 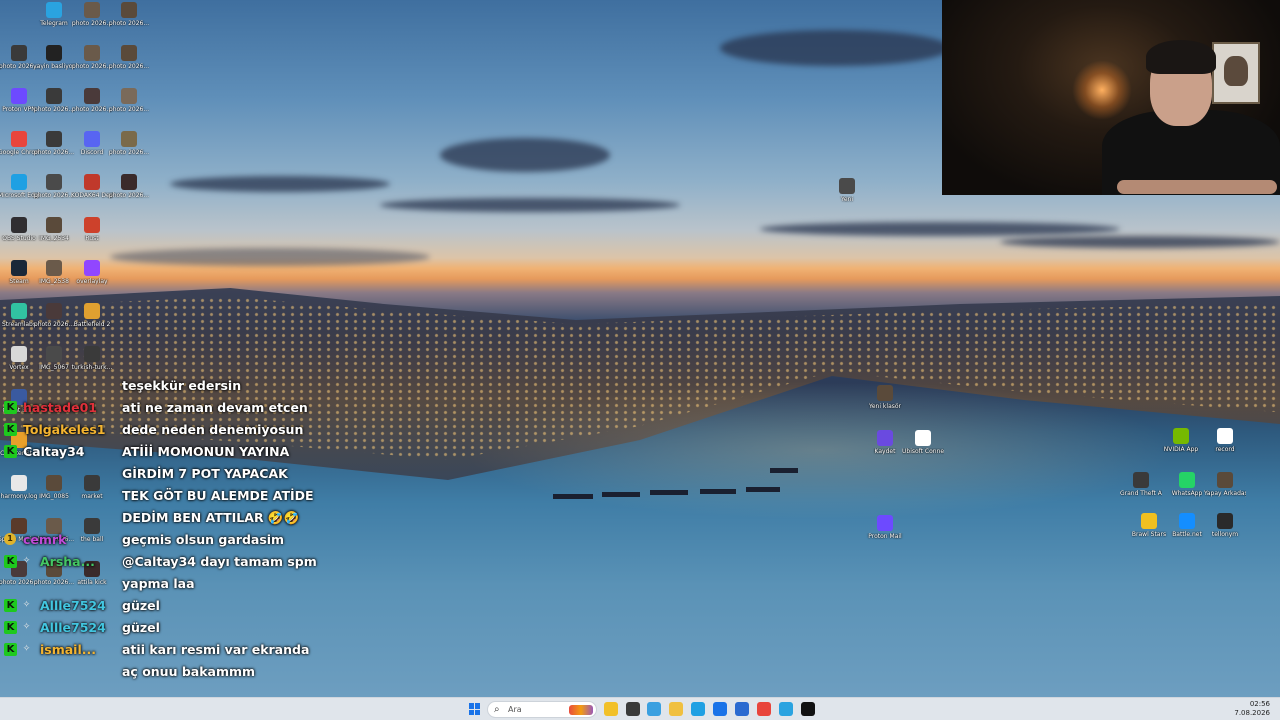 What do you see at coordinates (808, 709) in the screenshot?
I see `capcut-icon` at bounding box center [808, 709].